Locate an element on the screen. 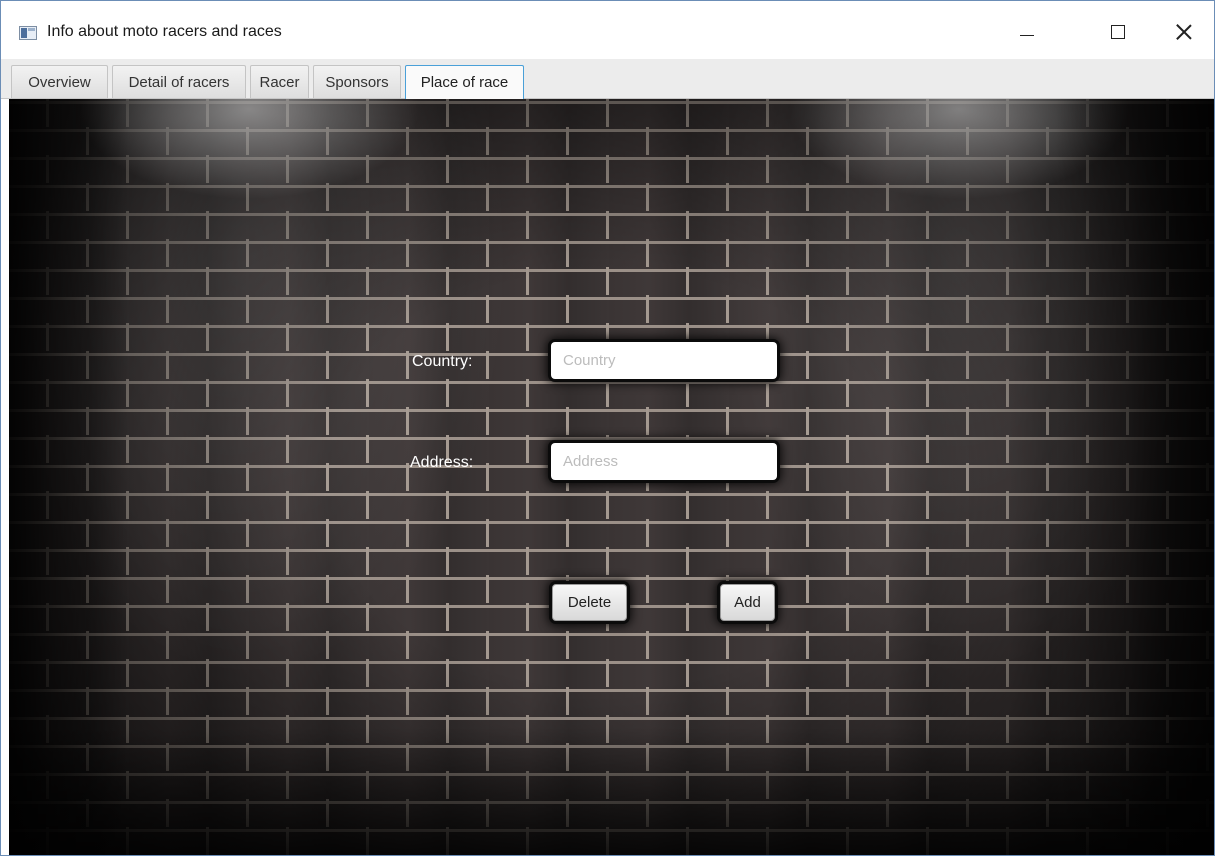 Image resolution: width=1215 pixels, height=856 pixels. add-button: Add is located at coordinates (747, 602).